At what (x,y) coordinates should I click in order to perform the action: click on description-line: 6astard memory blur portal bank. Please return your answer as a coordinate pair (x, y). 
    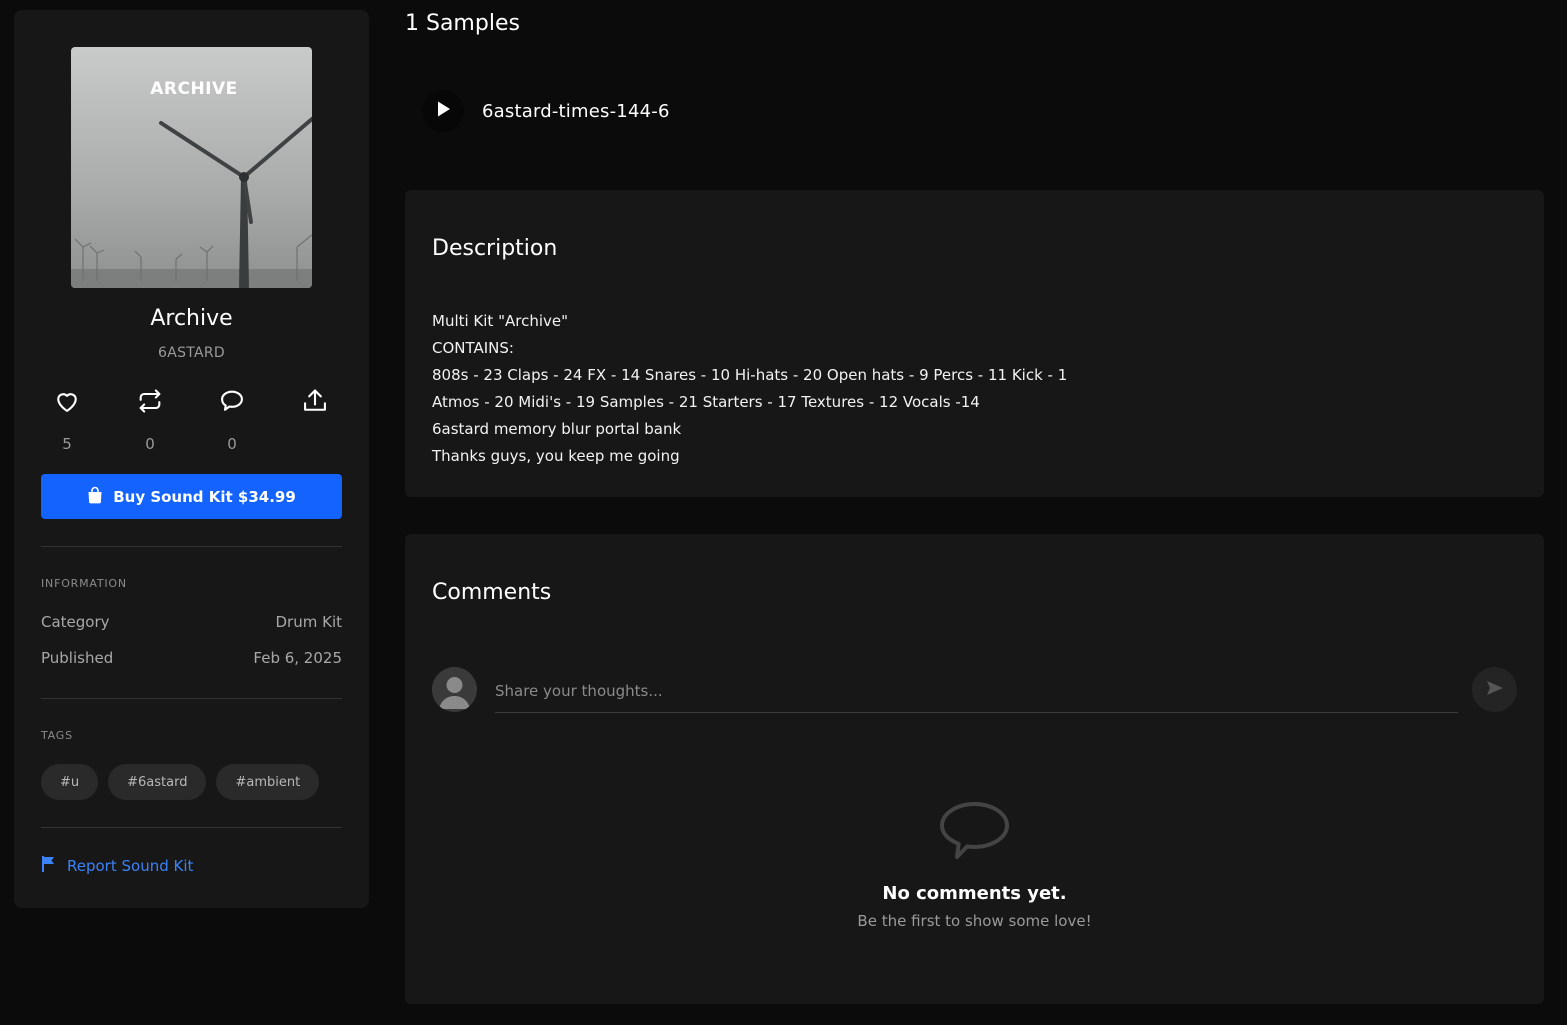
    Looking at the image, I should click on (557, 429).